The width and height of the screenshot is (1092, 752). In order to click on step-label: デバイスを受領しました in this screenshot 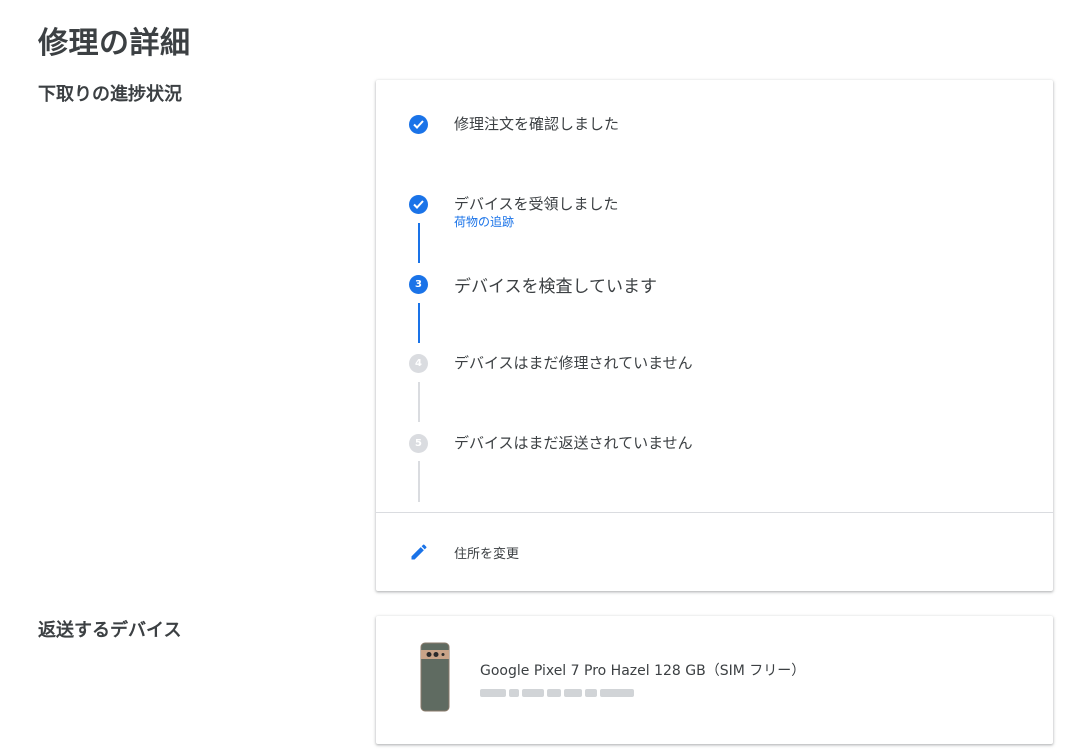, I will do `click(536, 204)`.